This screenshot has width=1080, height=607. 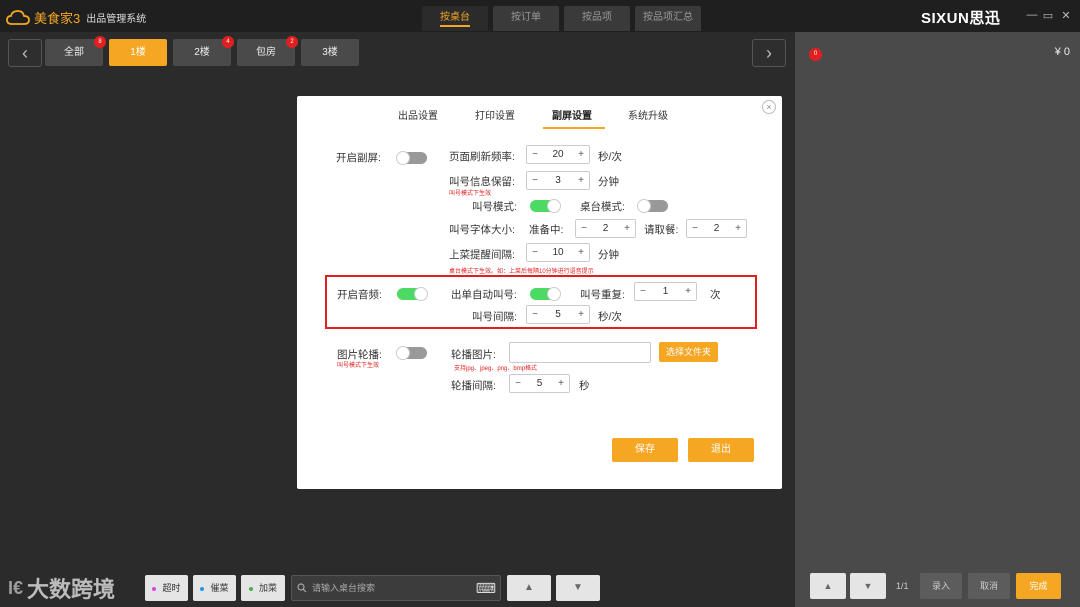 What do you see at coordinates (716, 228) in the screenshot?
I see `pickup-font-stepper: − 2 +` at bounding box center [716, 228].